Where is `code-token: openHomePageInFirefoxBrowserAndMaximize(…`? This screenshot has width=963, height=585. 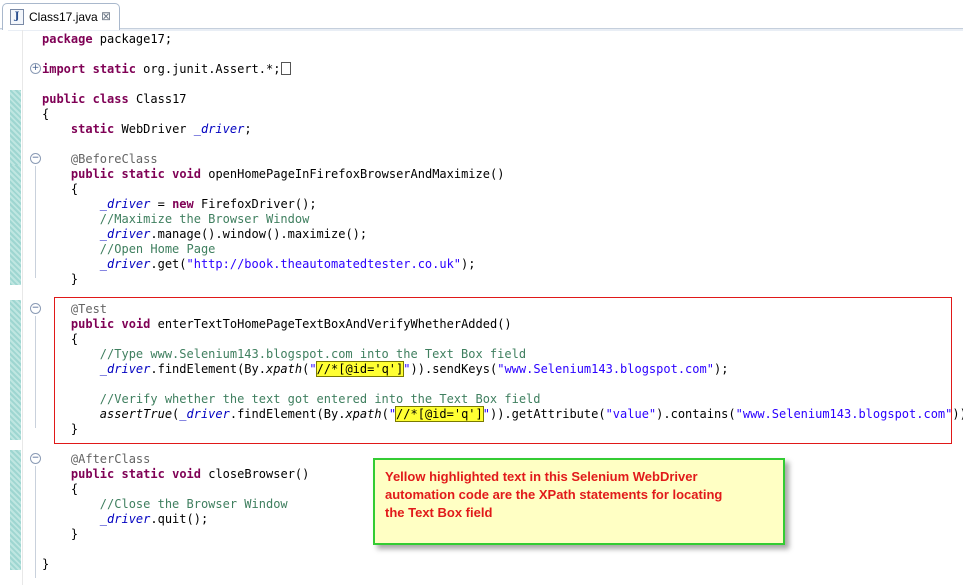
code-token: openHomePageInFirefoxBrowserAndMaximize(… is located at coordinates (353, 174).